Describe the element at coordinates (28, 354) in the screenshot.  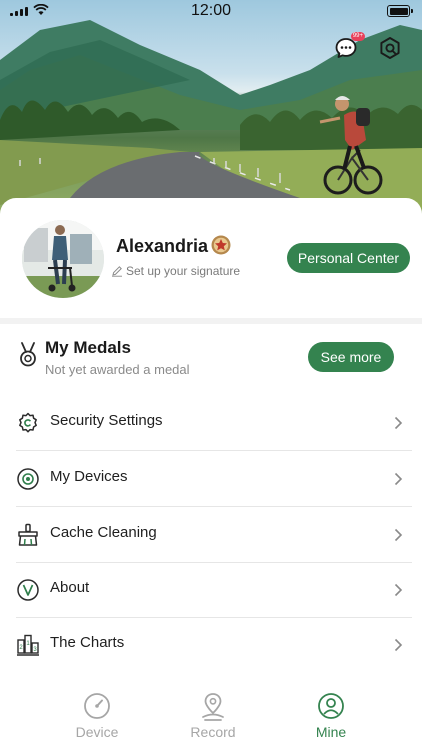
I see `medal-icon` at that location.